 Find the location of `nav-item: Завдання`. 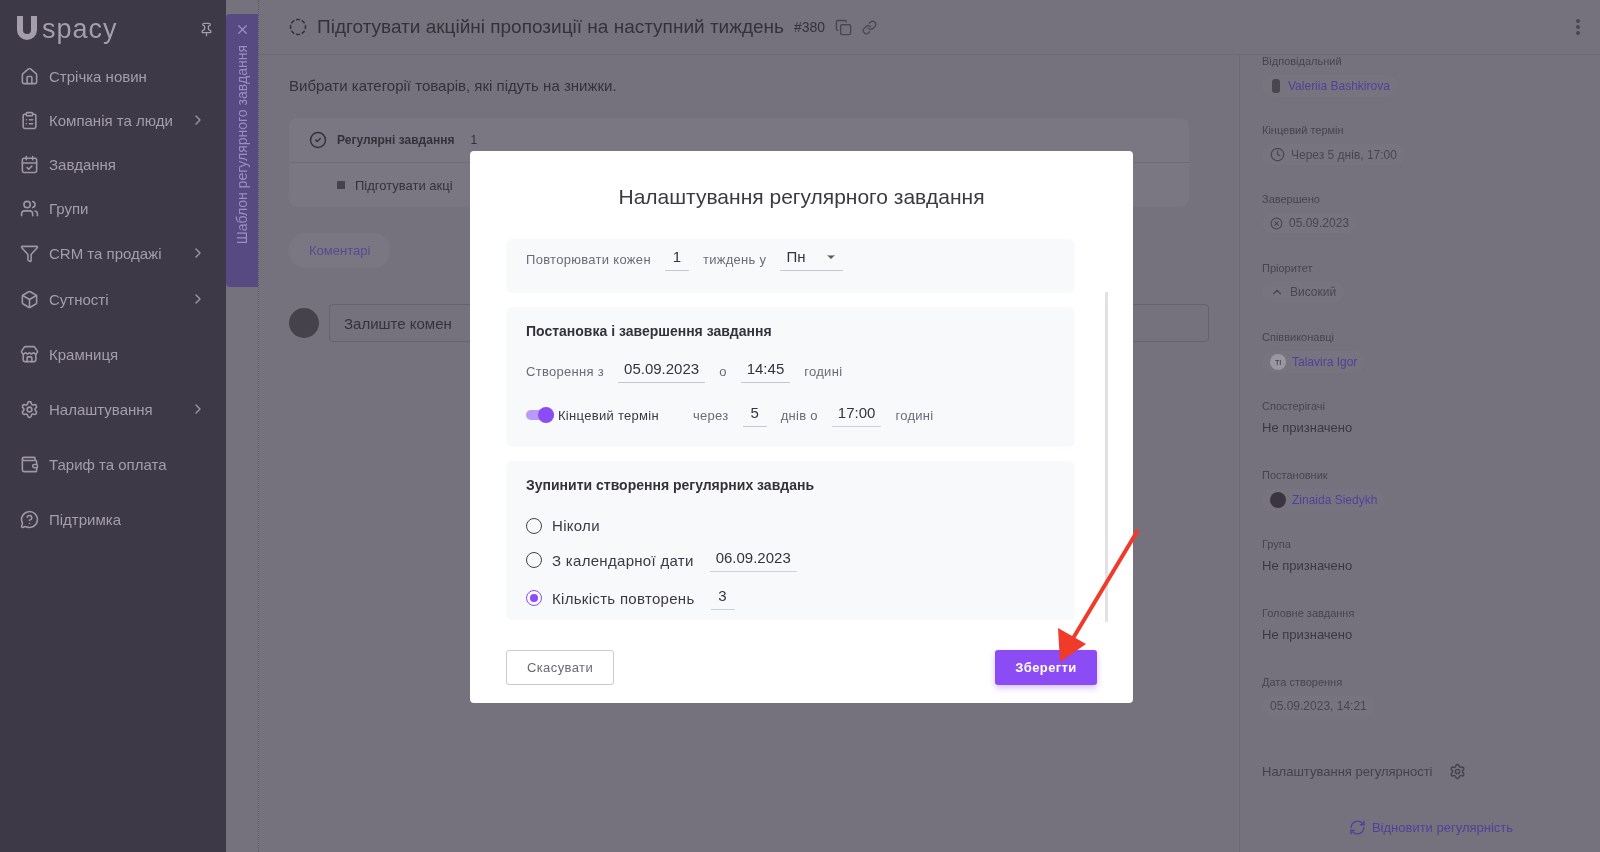

nav-item: Завдання is located at coordinates (113, 164).